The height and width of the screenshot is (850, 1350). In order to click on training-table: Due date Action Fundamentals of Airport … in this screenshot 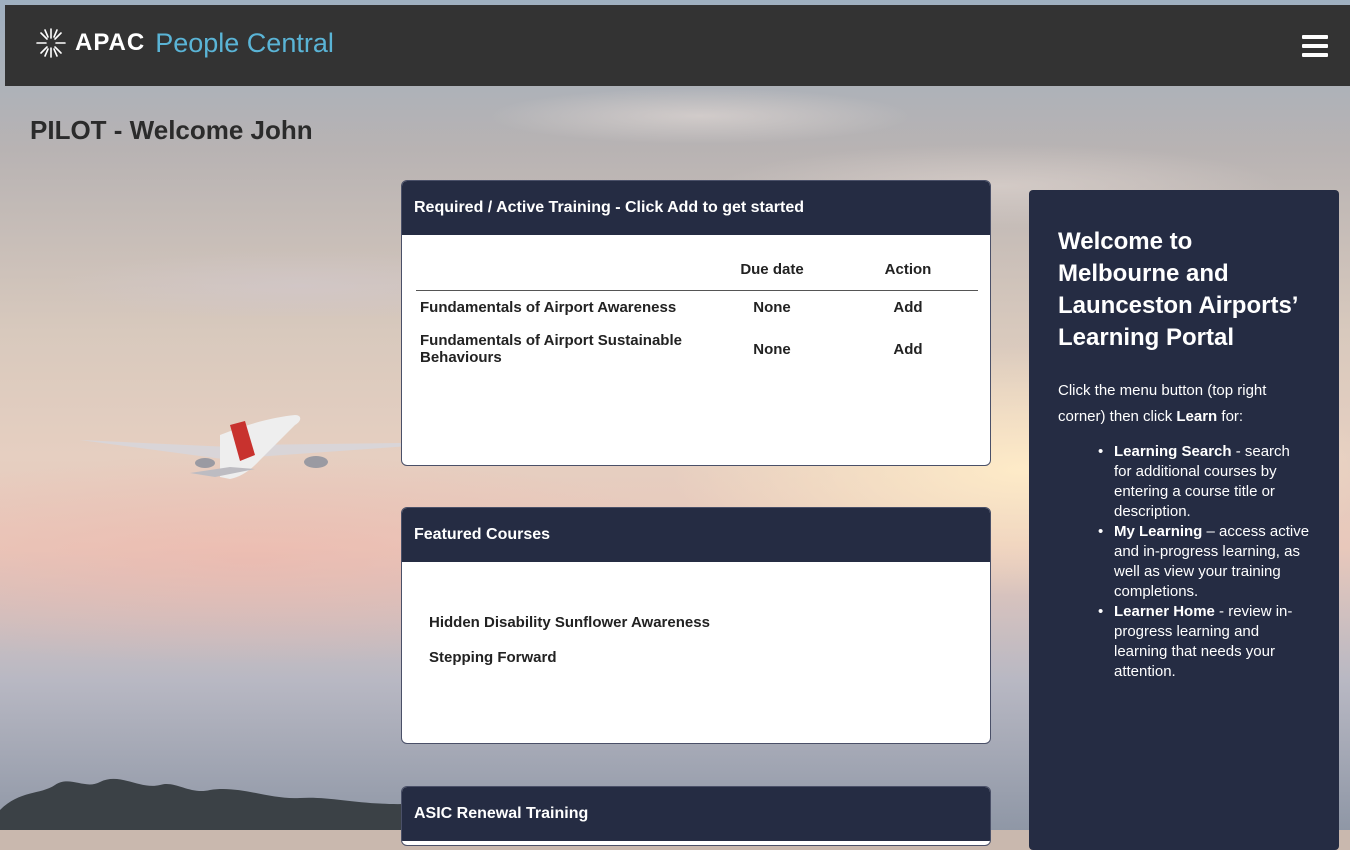, I will do `click(697, 313)`.